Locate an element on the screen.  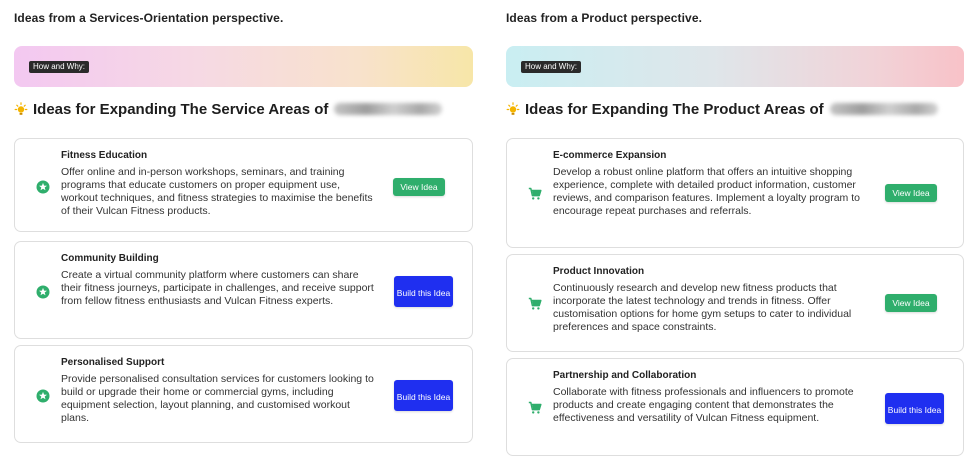
idea-title: Partnership and Collaboration is located at coordinates (625, 375).